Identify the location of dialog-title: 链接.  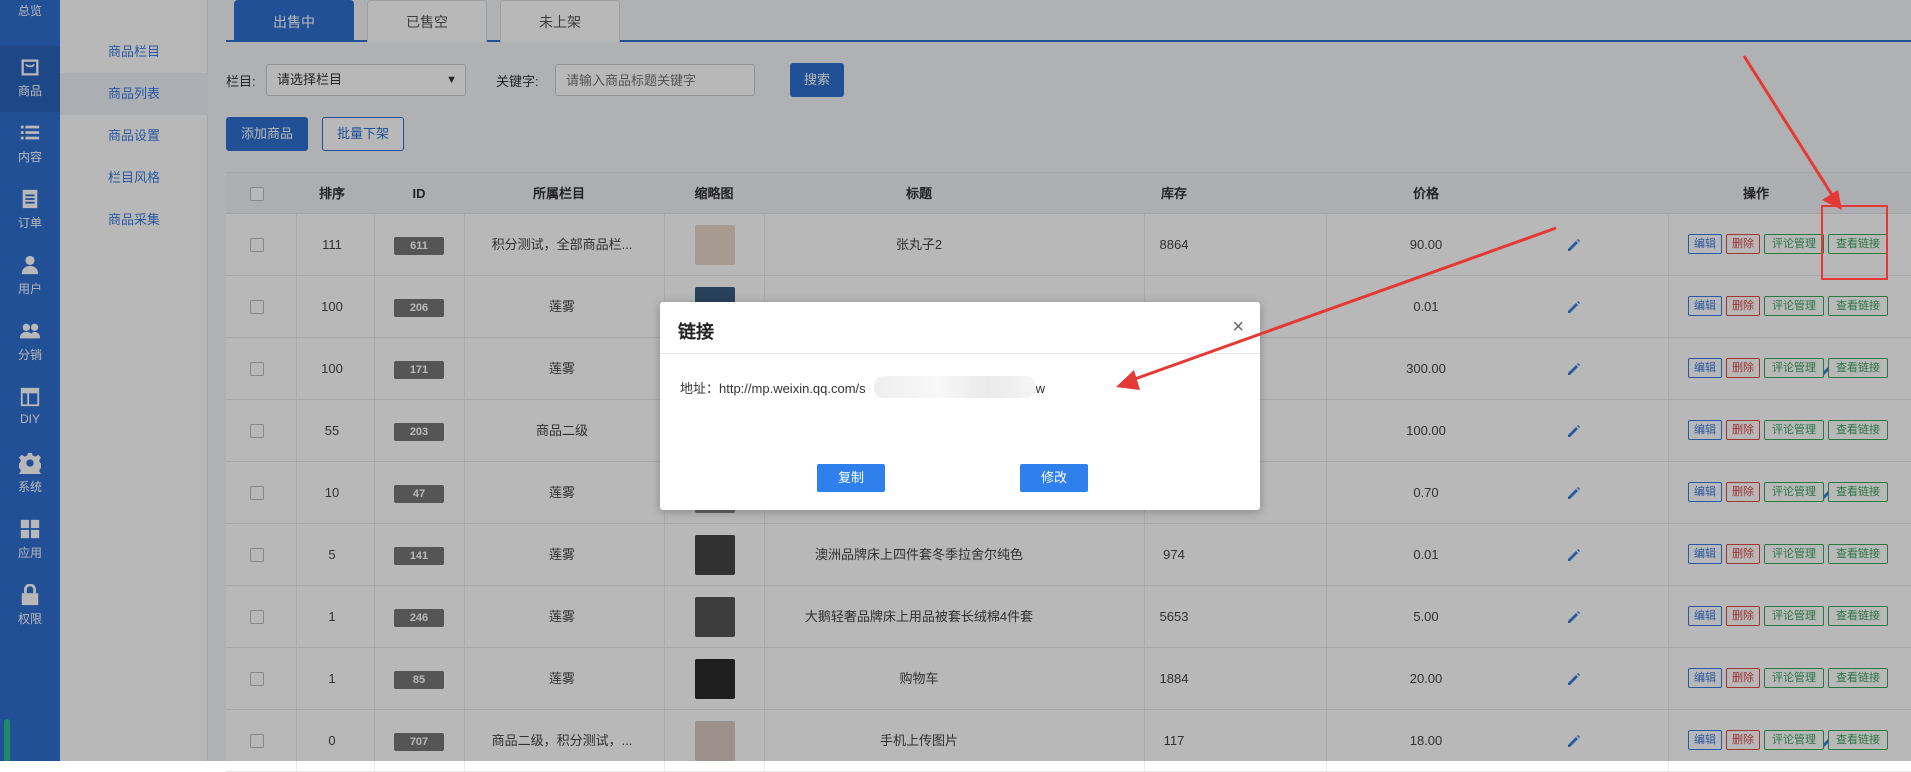
(696, 332).